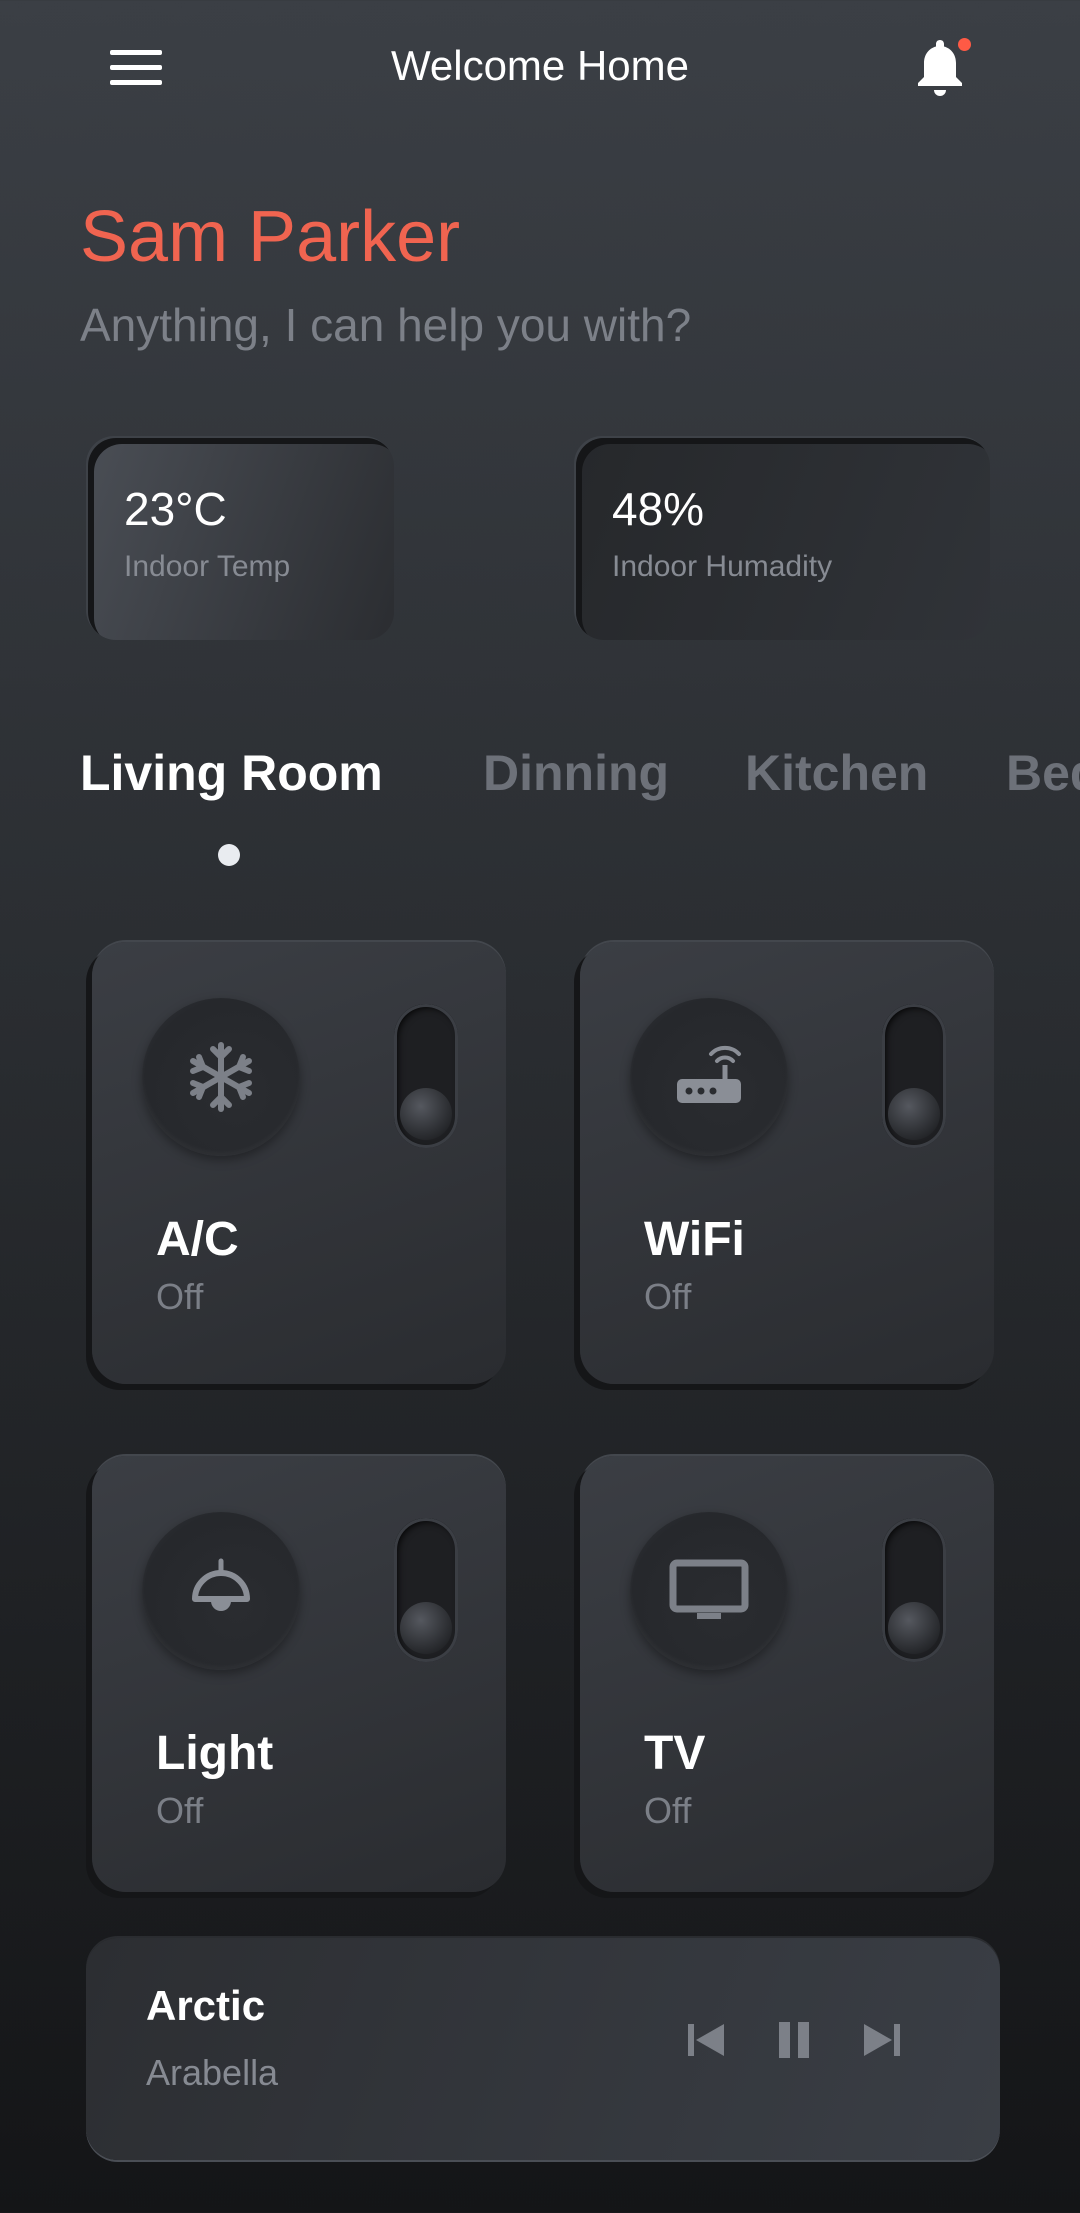 The height and width of the screenshot is (2213, 1080). I want to click on indoor-temp-label: Indoor Temp, so click(207, 566).